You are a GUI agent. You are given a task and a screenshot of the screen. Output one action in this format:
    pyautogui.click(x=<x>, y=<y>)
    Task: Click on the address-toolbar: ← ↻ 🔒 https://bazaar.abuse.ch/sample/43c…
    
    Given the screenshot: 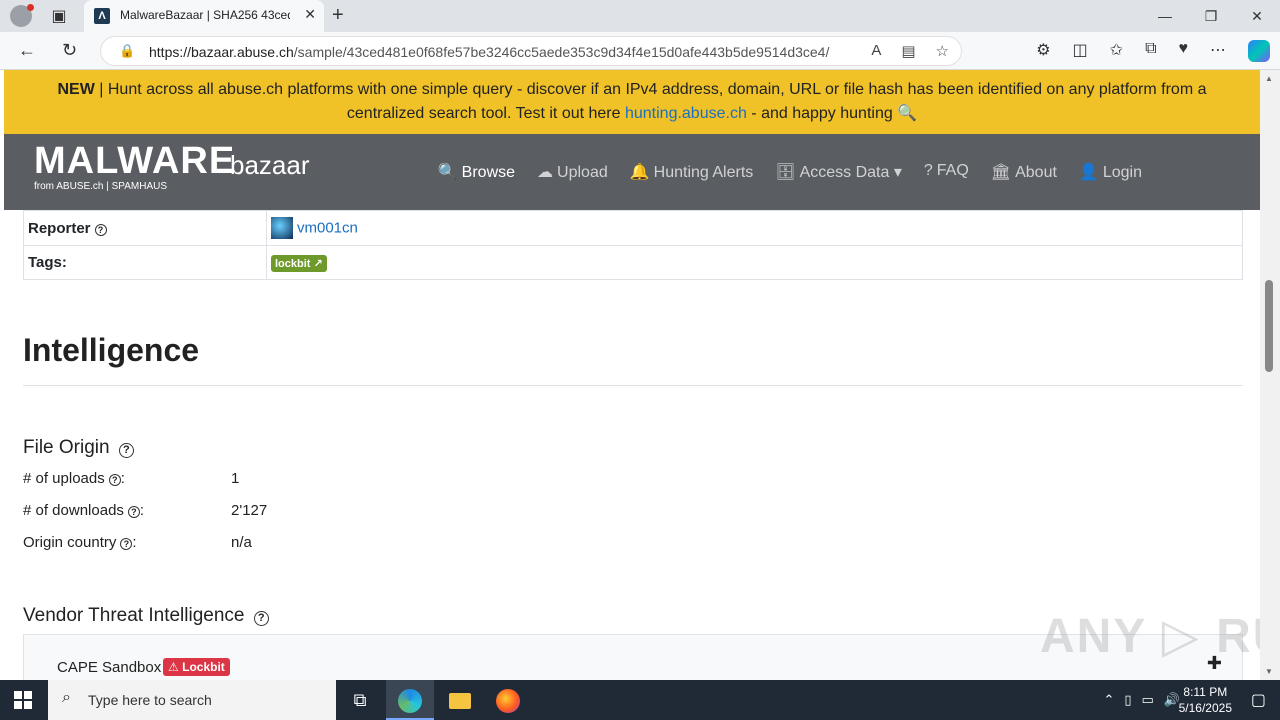 What is the action you would take?
    pyautogui.click(x=640, y=51)
    